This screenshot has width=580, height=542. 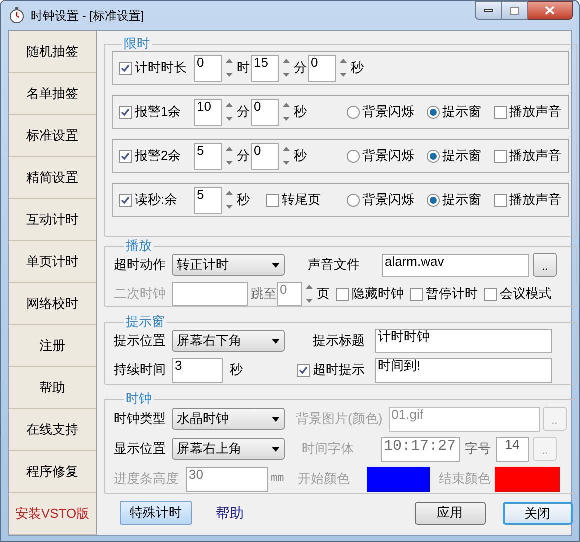 I want to click on minimize-button, so click(x=488, y=10).